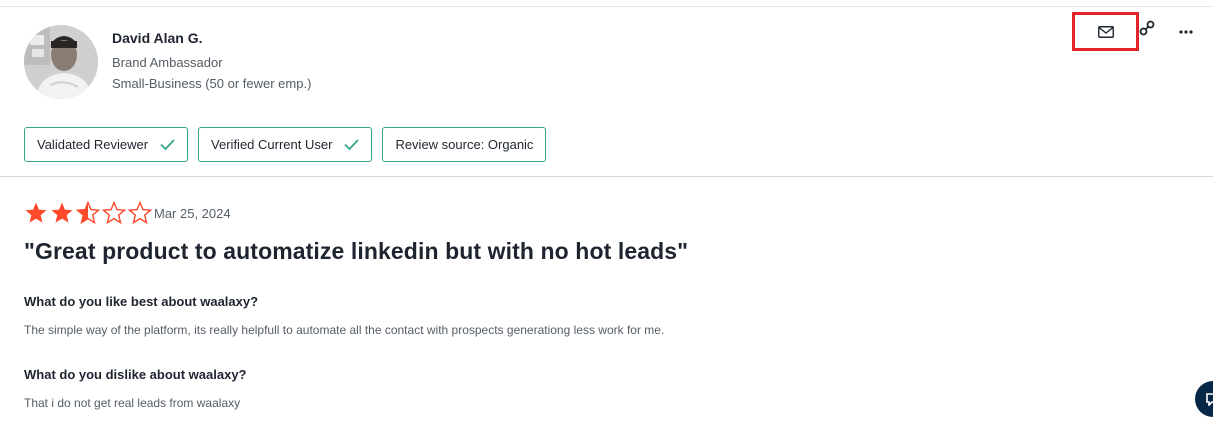 This screenshot has height=428, width=1213. I want to click on question-dislike: What do you dislike about waalaxy?, so click(135, 374).